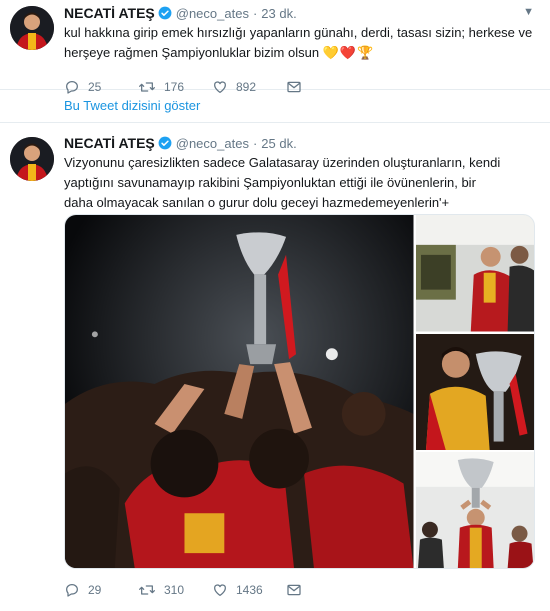 This screenshot has width=550, height=611. What do you see at coordinates (474, 273) in the screenshot?
I see `media-photo-locker-room` at bounding box center [474, 273].